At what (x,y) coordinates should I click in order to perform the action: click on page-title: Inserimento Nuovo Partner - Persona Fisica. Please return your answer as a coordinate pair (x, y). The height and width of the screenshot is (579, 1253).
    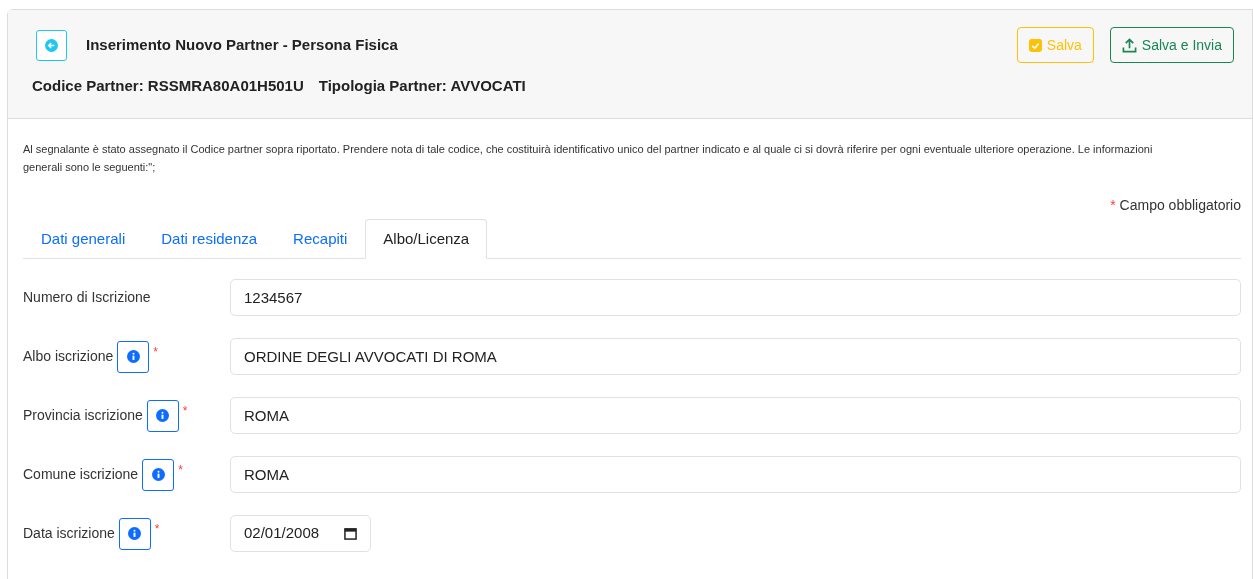
    Looking at the image, I should click on (242, 44).